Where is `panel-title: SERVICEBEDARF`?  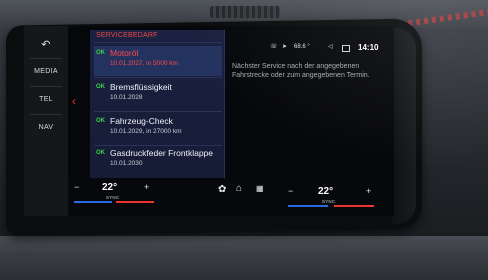
panel-title: SERVICEBEDARF is located at coordinates (127, 35).